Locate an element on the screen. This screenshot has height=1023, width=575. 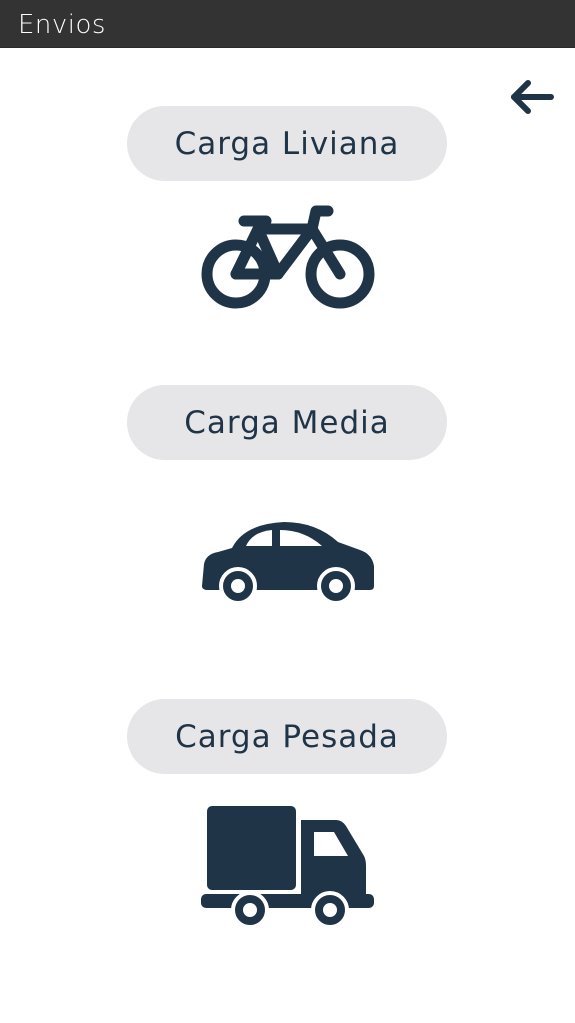
app-bar: Envios is located at coordinates (287, 24).